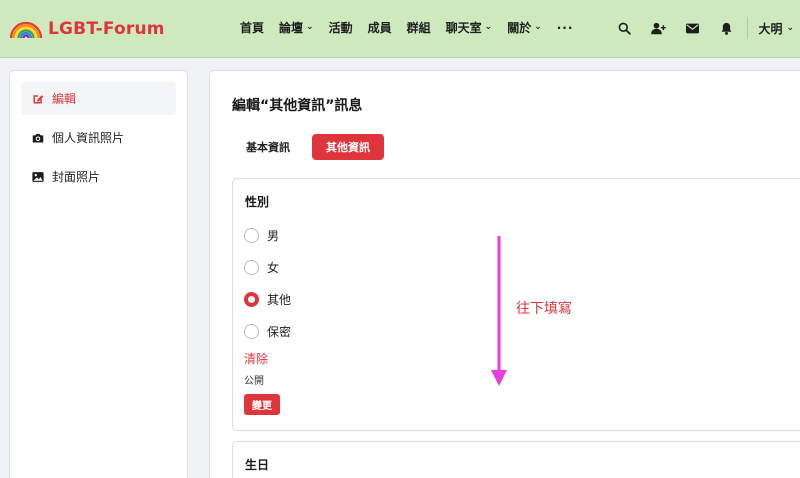 The height and width of the screenshot is (478, 800). Describe the element at coordinates (297, 106) in the screenshot. I see `page-title: 編輯“其他資訊”訊息` at that location.